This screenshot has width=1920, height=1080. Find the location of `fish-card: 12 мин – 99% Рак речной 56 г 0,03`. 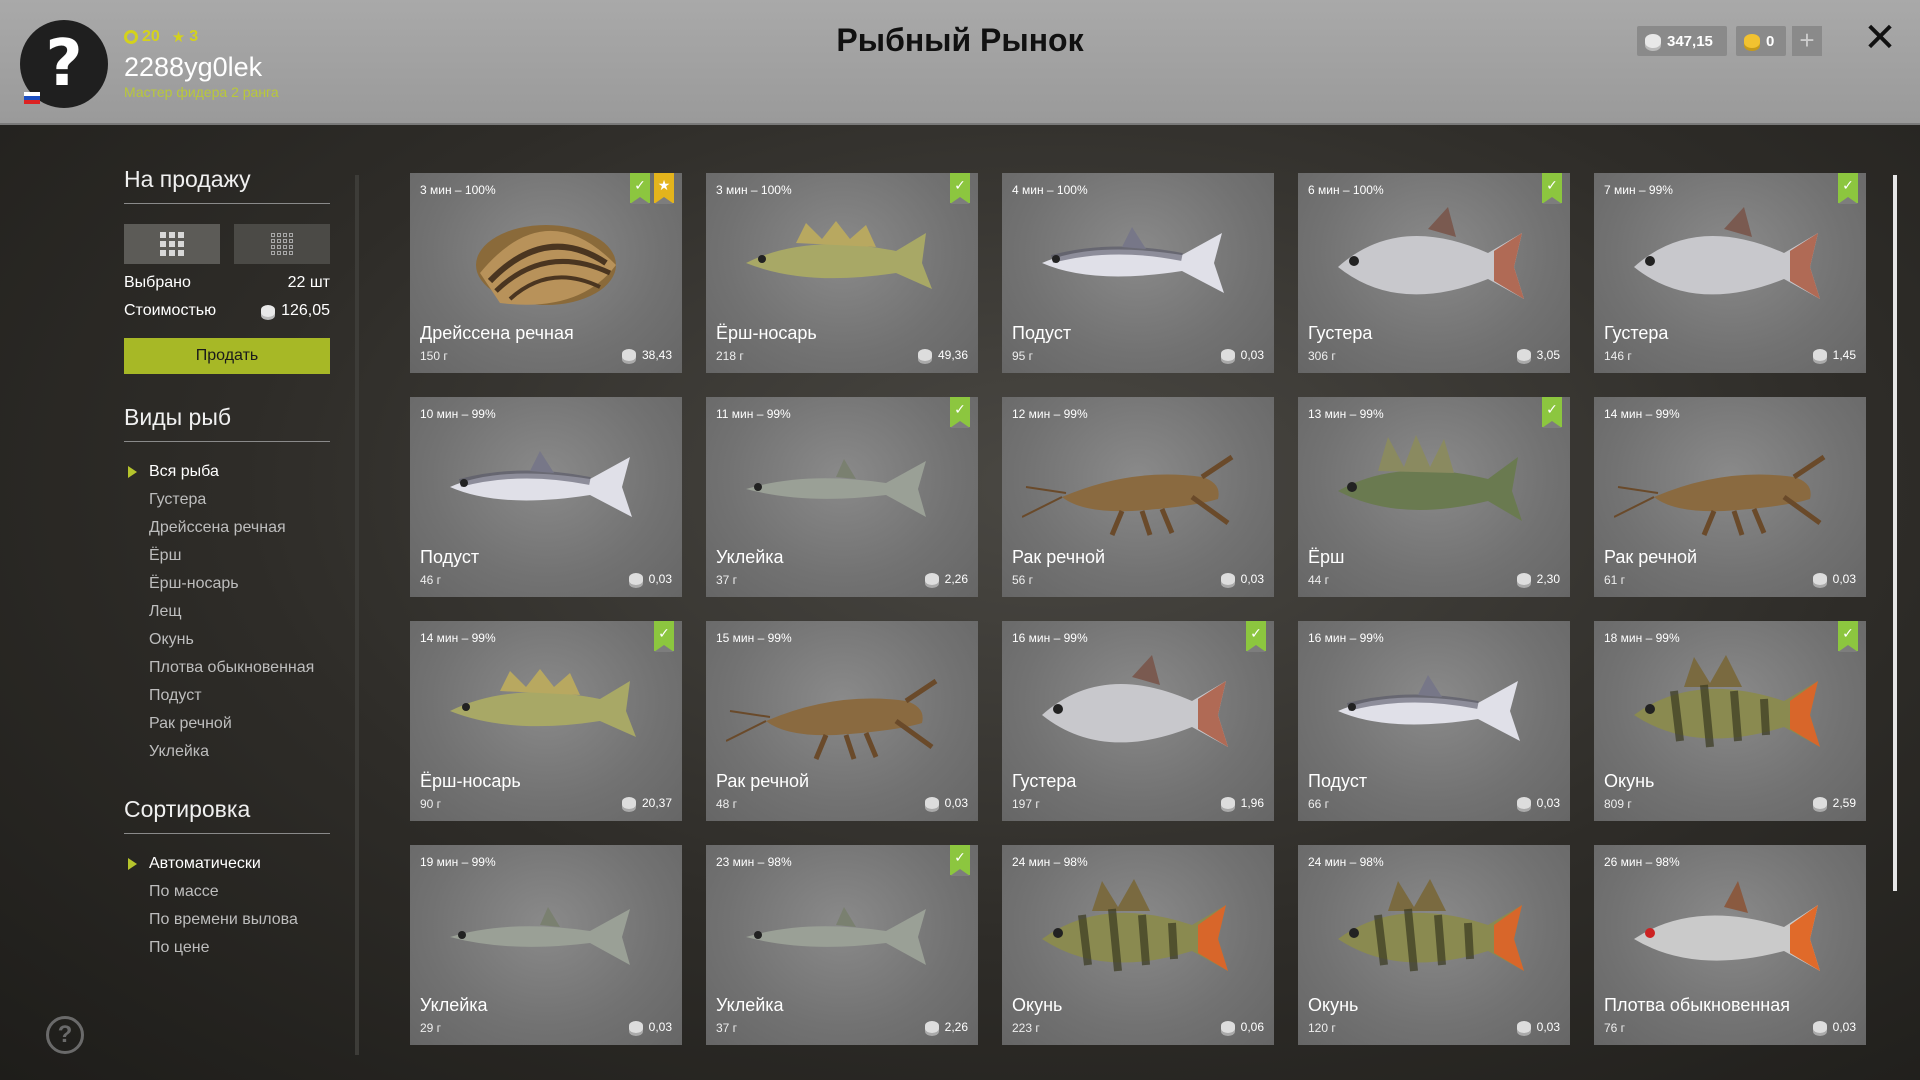

fish-card: 12 мин – 99% Рак речной 56 г 0,03 is located at coordinates (1138, 497).